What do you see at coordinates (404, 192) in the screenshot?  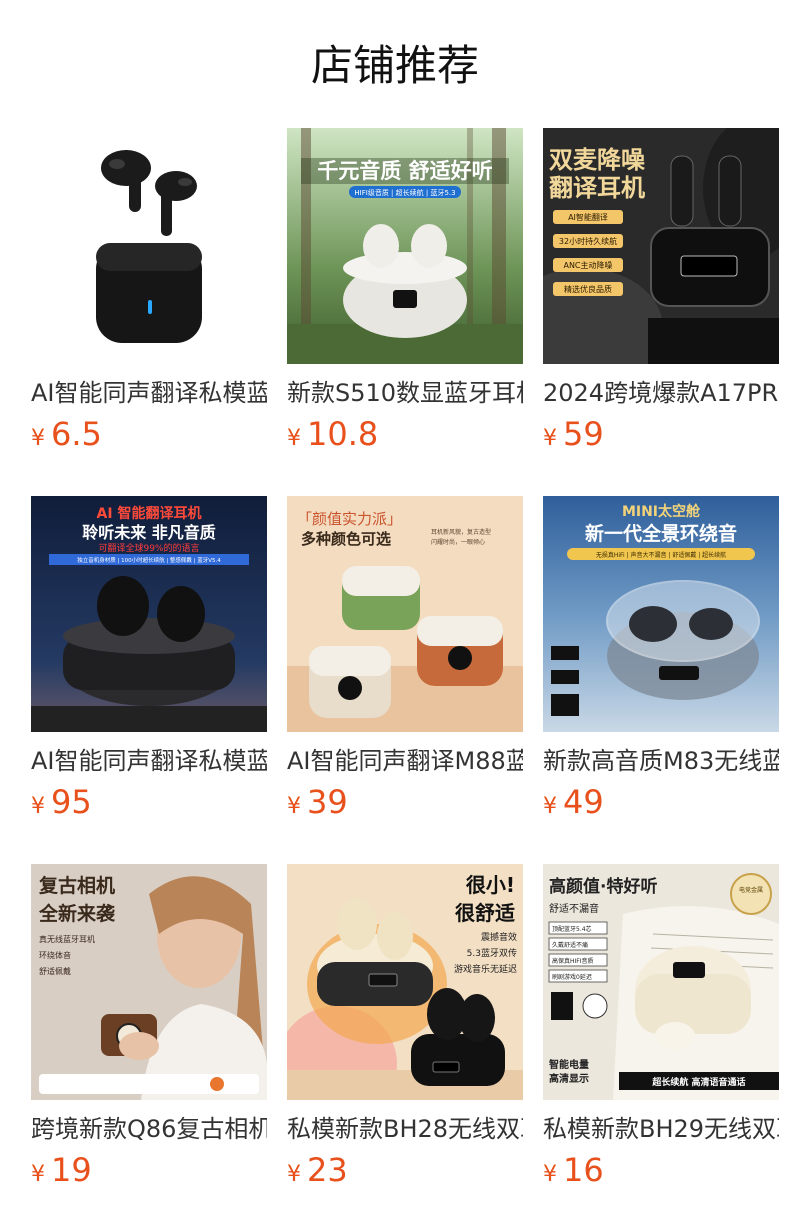 I see `overlay-subline: HIFI级音质 | 超长续航 | 蓝牙5.3` at bounding box center [404, 192].